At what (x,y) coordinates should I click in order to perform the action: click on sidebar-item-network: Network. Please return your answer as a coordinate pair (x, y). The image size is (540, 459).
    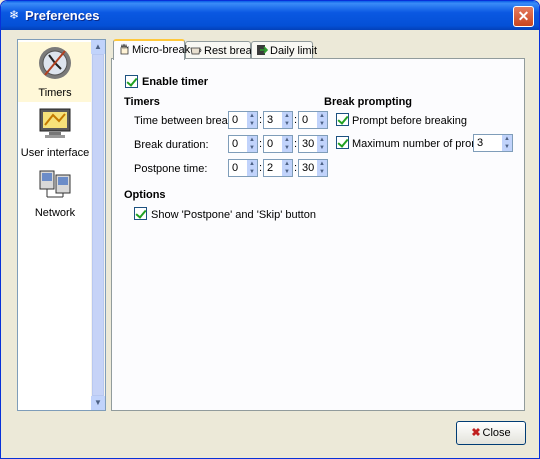
    Looking at the image, I should click on (55, 192).